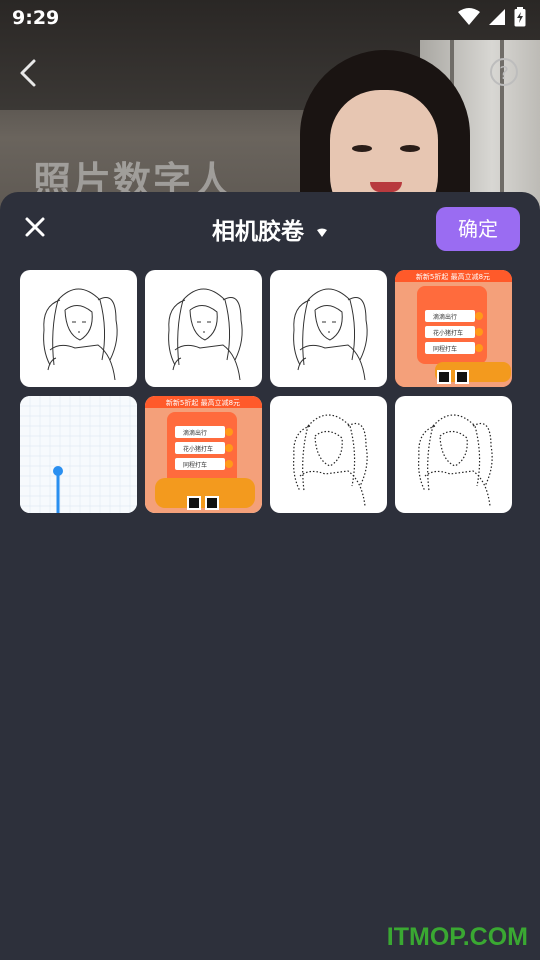 This screenshot has width=540, height=960. Describe the element at coordinates (386, 187) in the screenshot. I see `lips` at that location.